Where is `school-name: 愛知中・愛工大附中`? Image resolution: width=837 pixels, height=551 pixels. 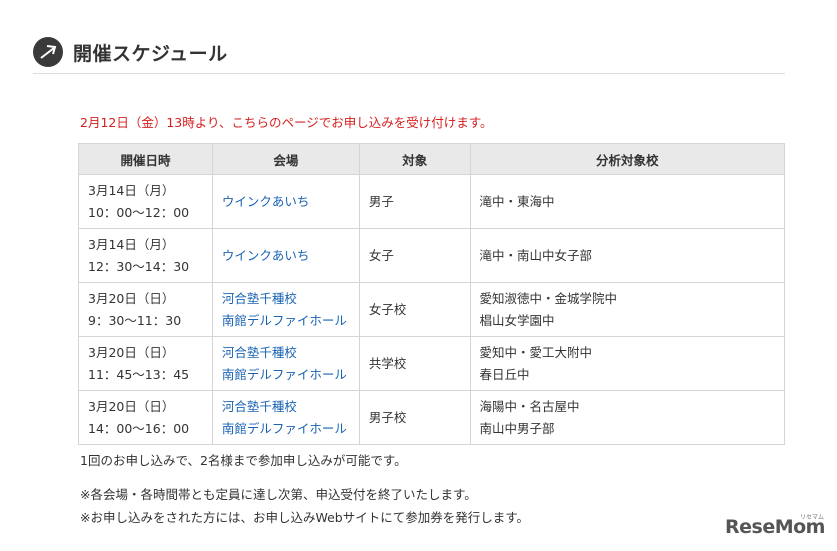 school-name: 愛知中・愛工大附中 is located at coordinates (536, 352).